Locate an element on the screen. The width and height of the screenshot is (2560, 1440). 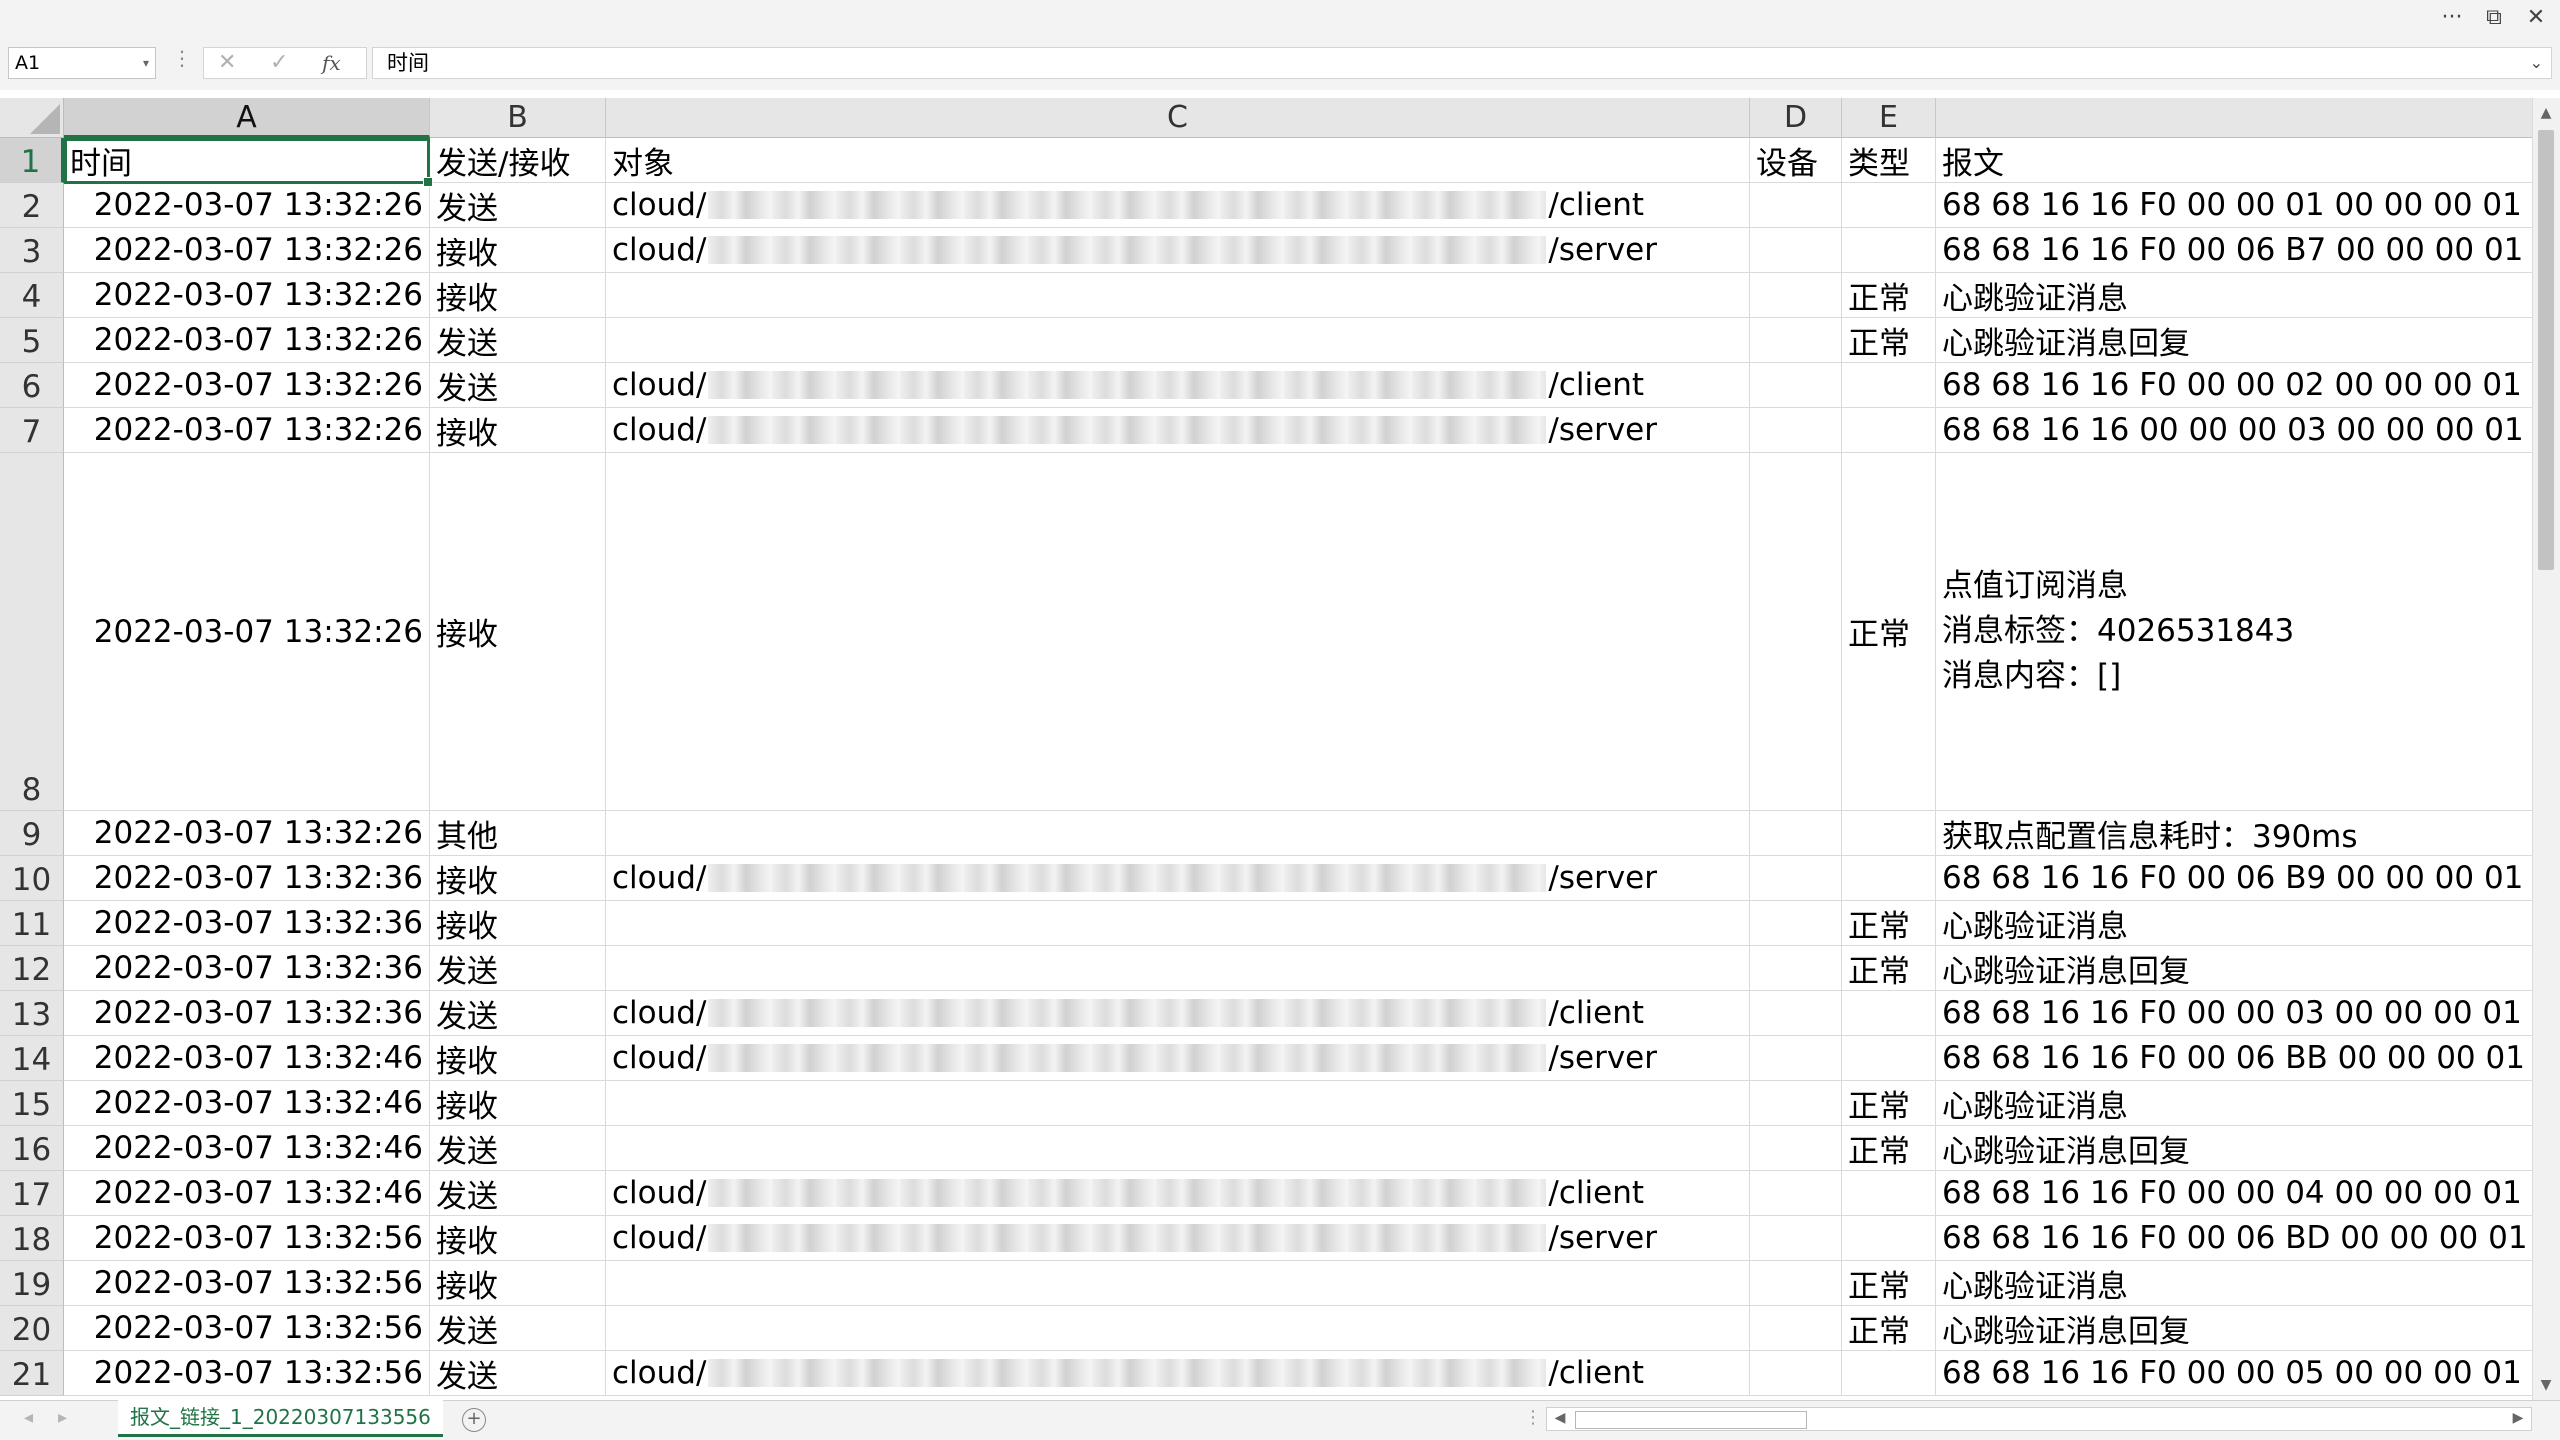
column-header-b: B is located at coordinates (518, 118).